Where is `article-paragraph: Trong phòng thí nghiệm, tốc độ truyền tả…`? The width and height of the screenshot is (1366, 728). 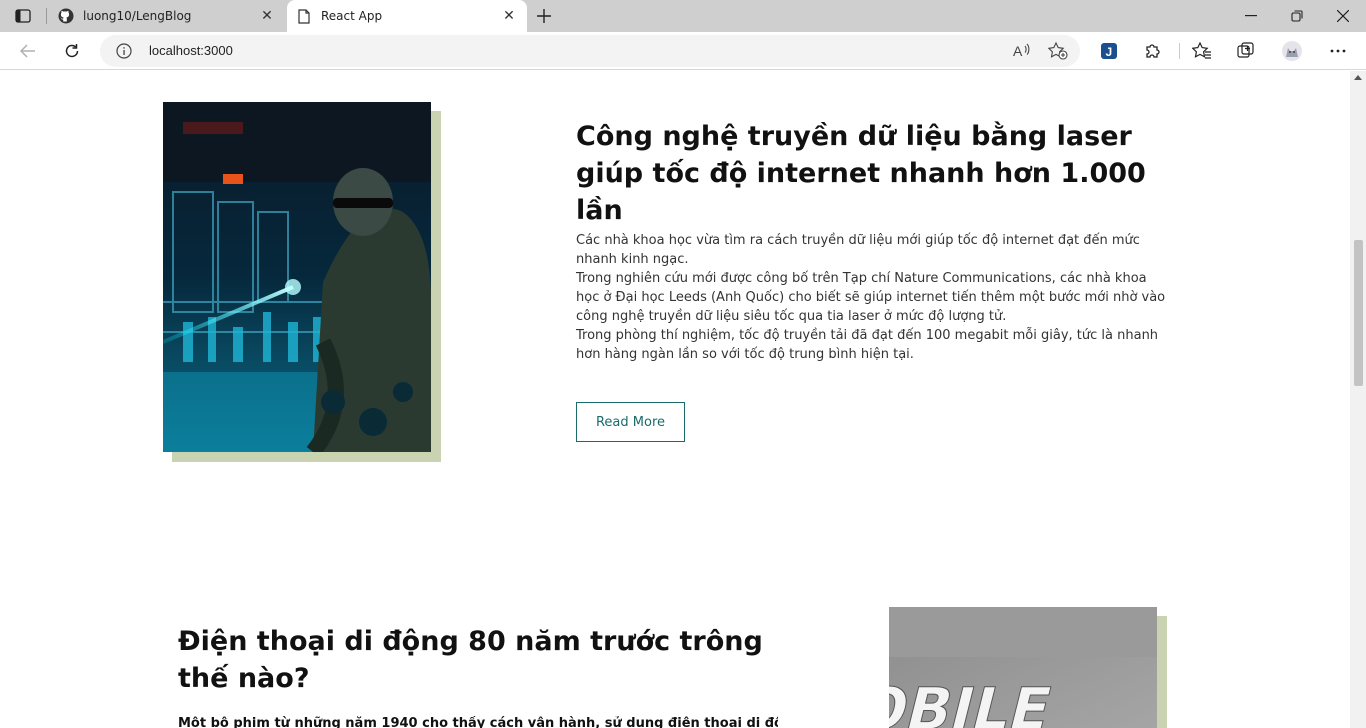
article-paragraph: Trong phòng thí nghiệm, tốc độ truyền tả… is located at coordinates (867, 345).